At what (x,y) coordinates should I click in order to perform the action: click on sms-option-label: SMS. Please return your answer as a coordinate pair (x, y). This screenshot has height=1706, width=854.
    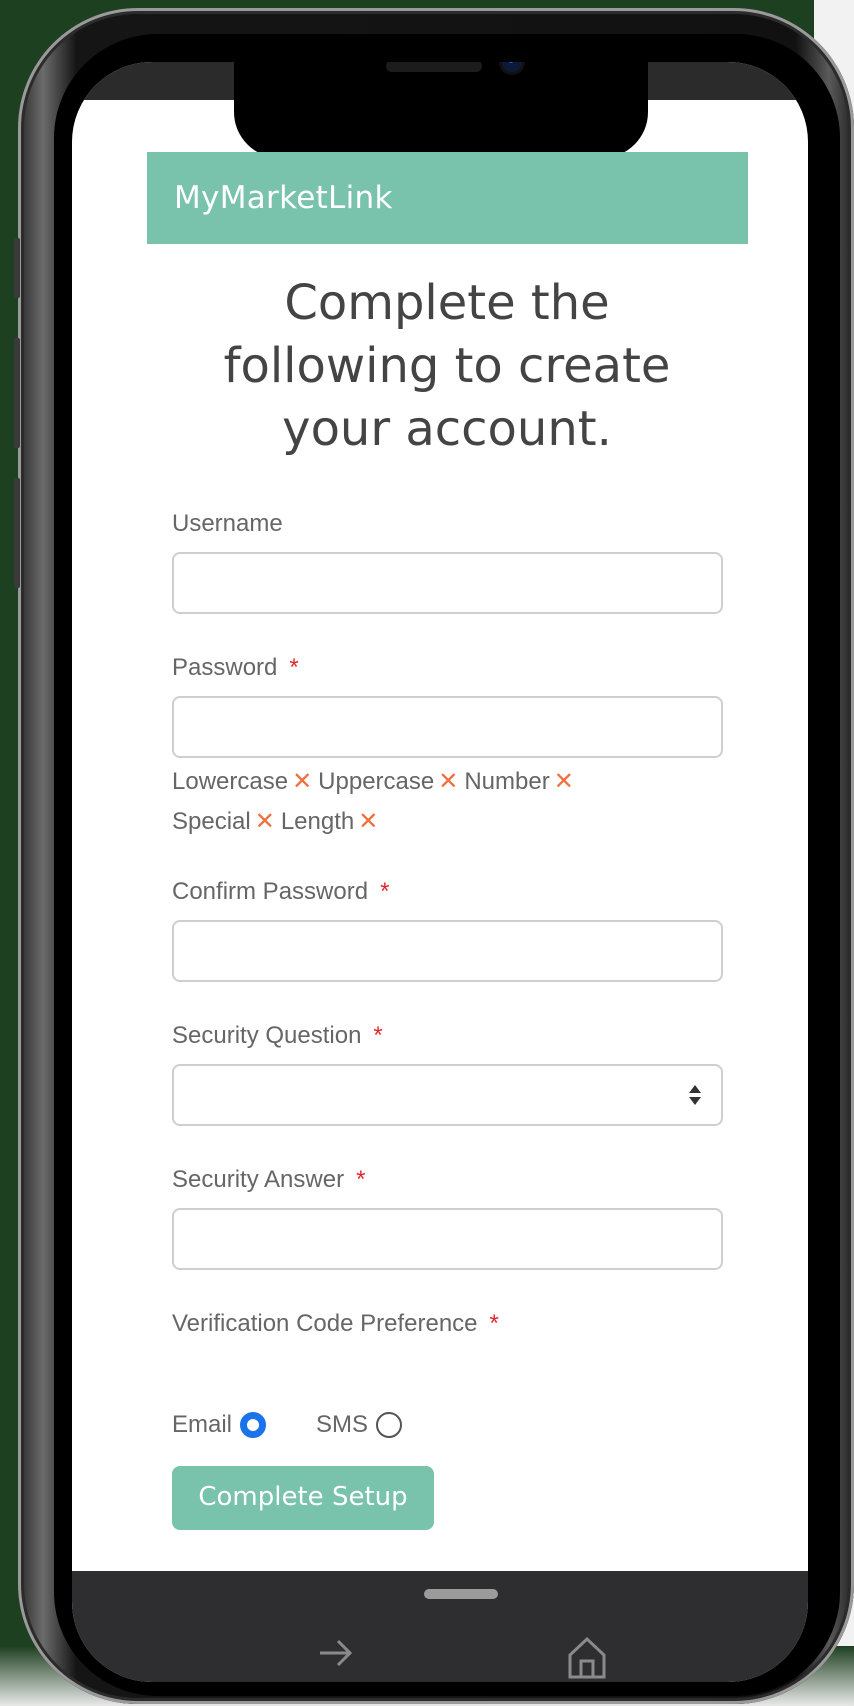
    Looking at the image, I should click on (342, 1424).